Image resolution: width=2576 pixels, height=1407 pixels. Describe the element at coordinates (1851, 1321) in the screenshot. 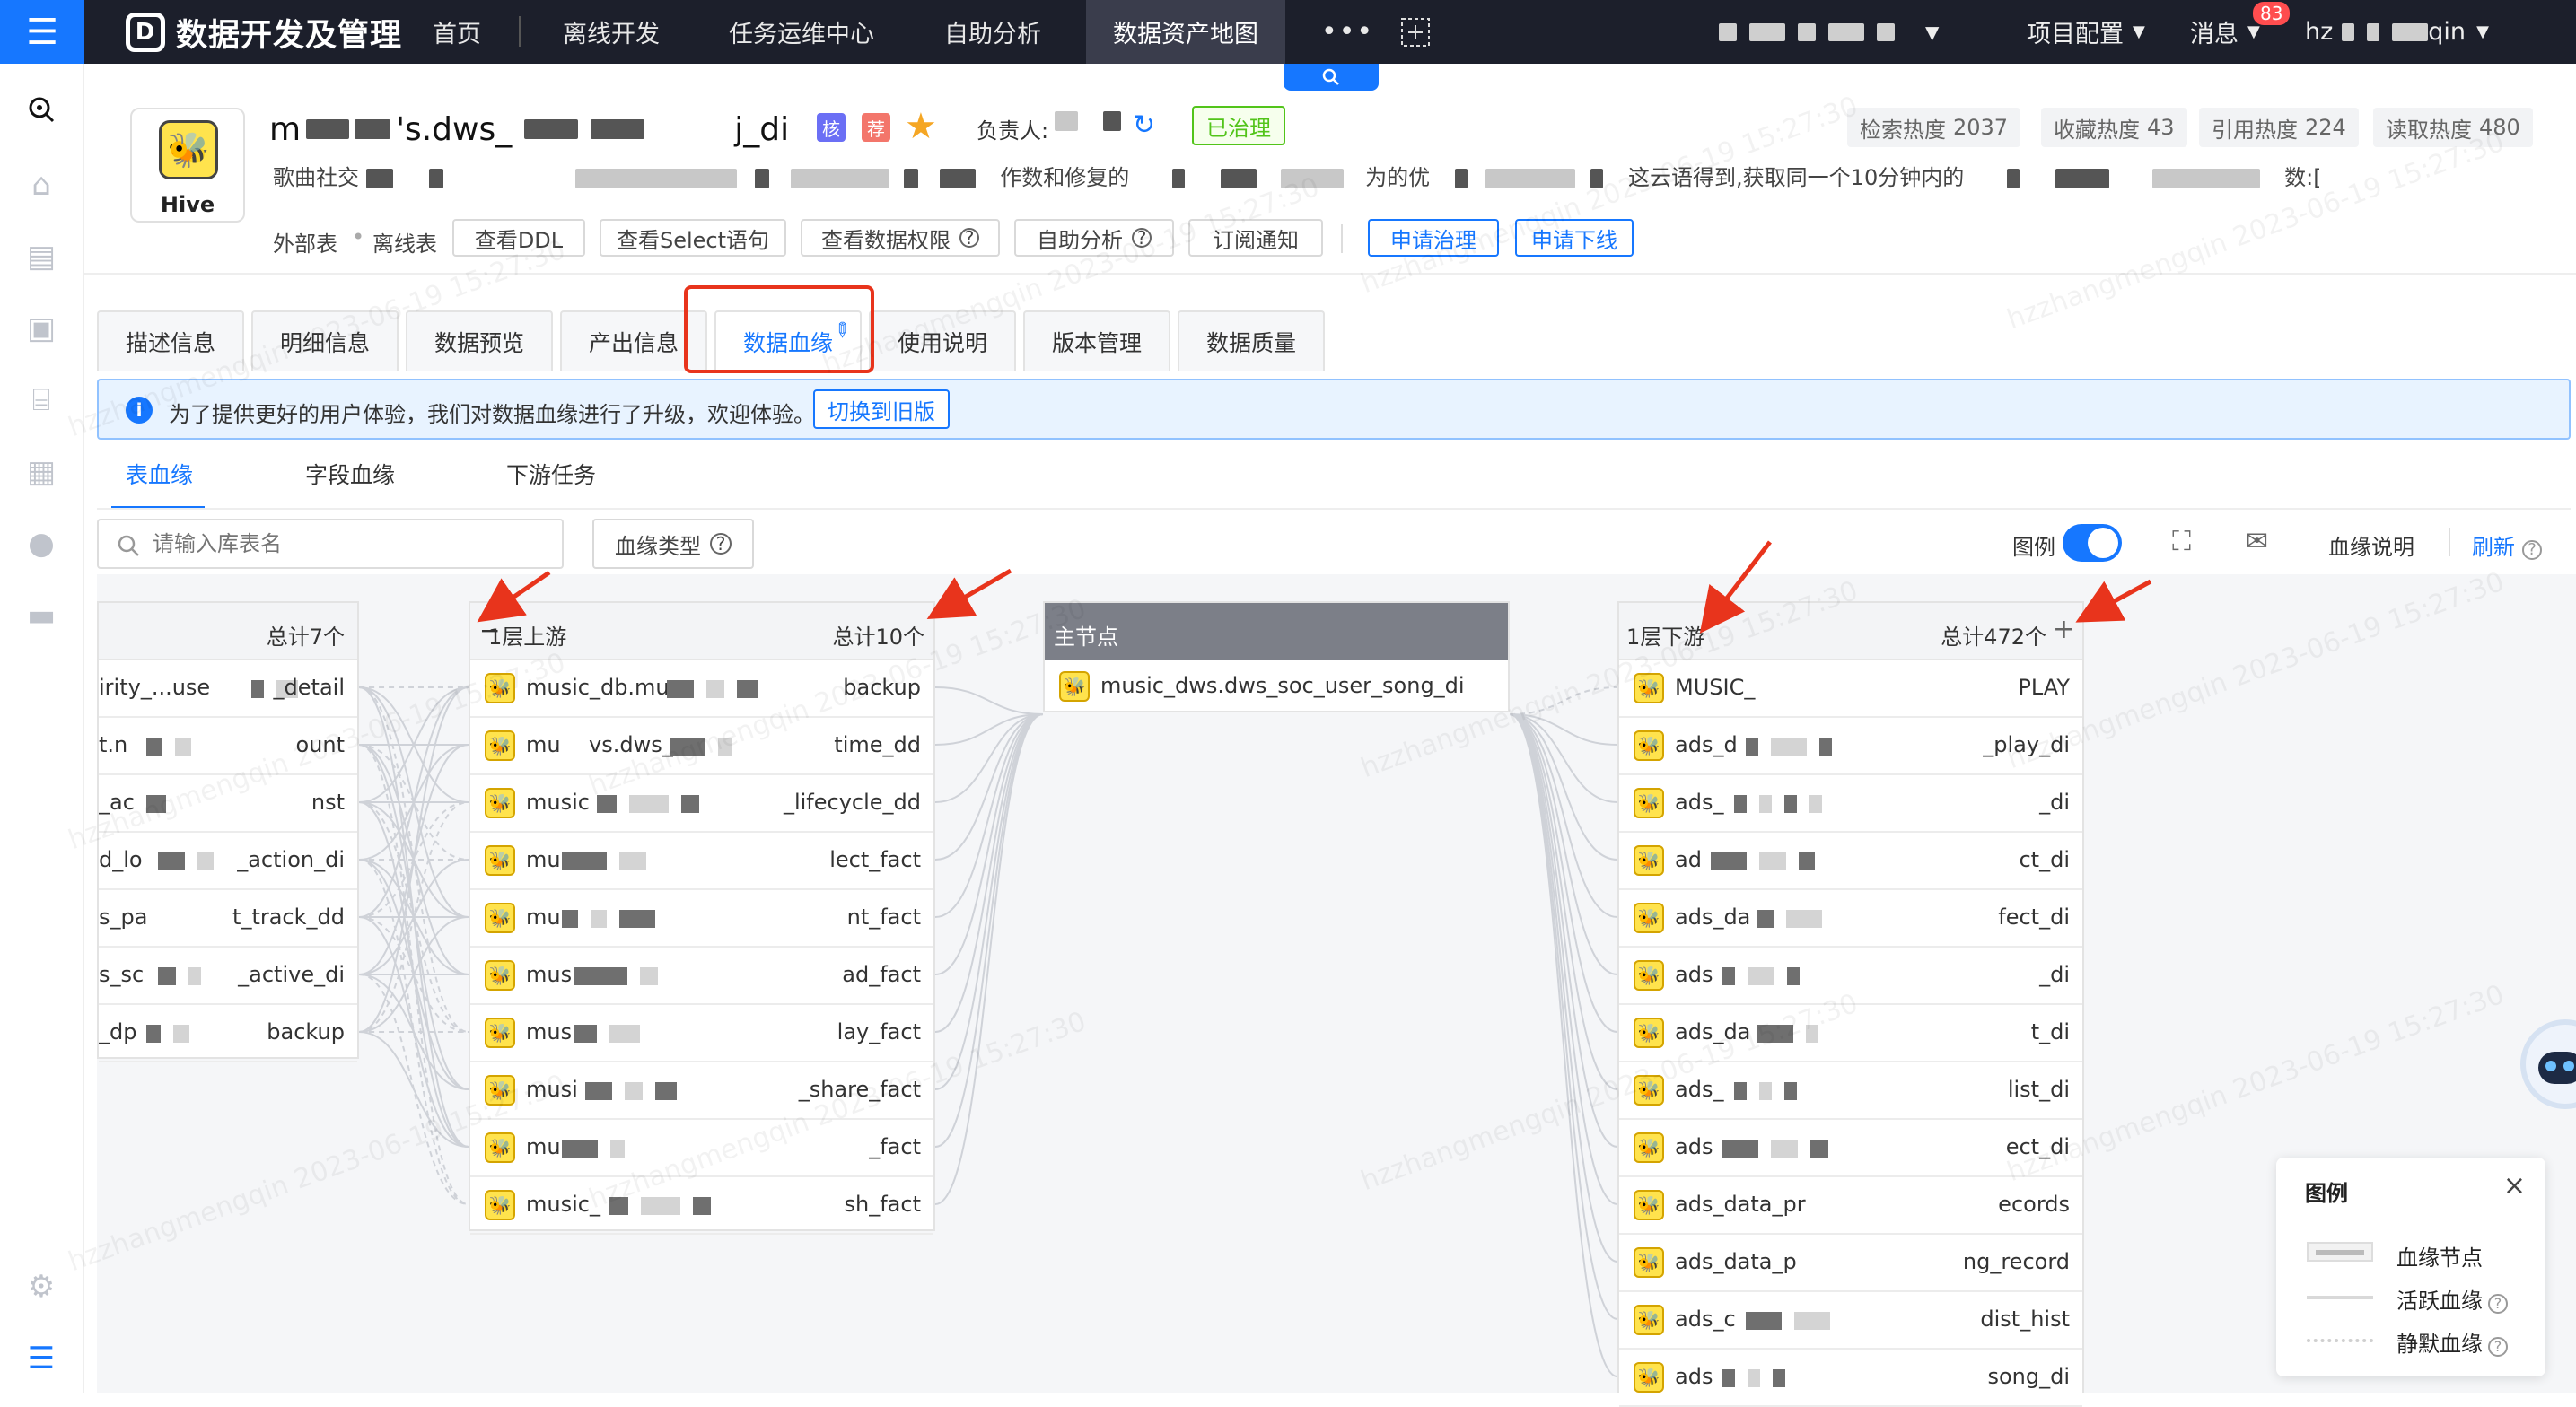

I see `lineage-node-row: 🐝 ads_c dist_hist` at that location.